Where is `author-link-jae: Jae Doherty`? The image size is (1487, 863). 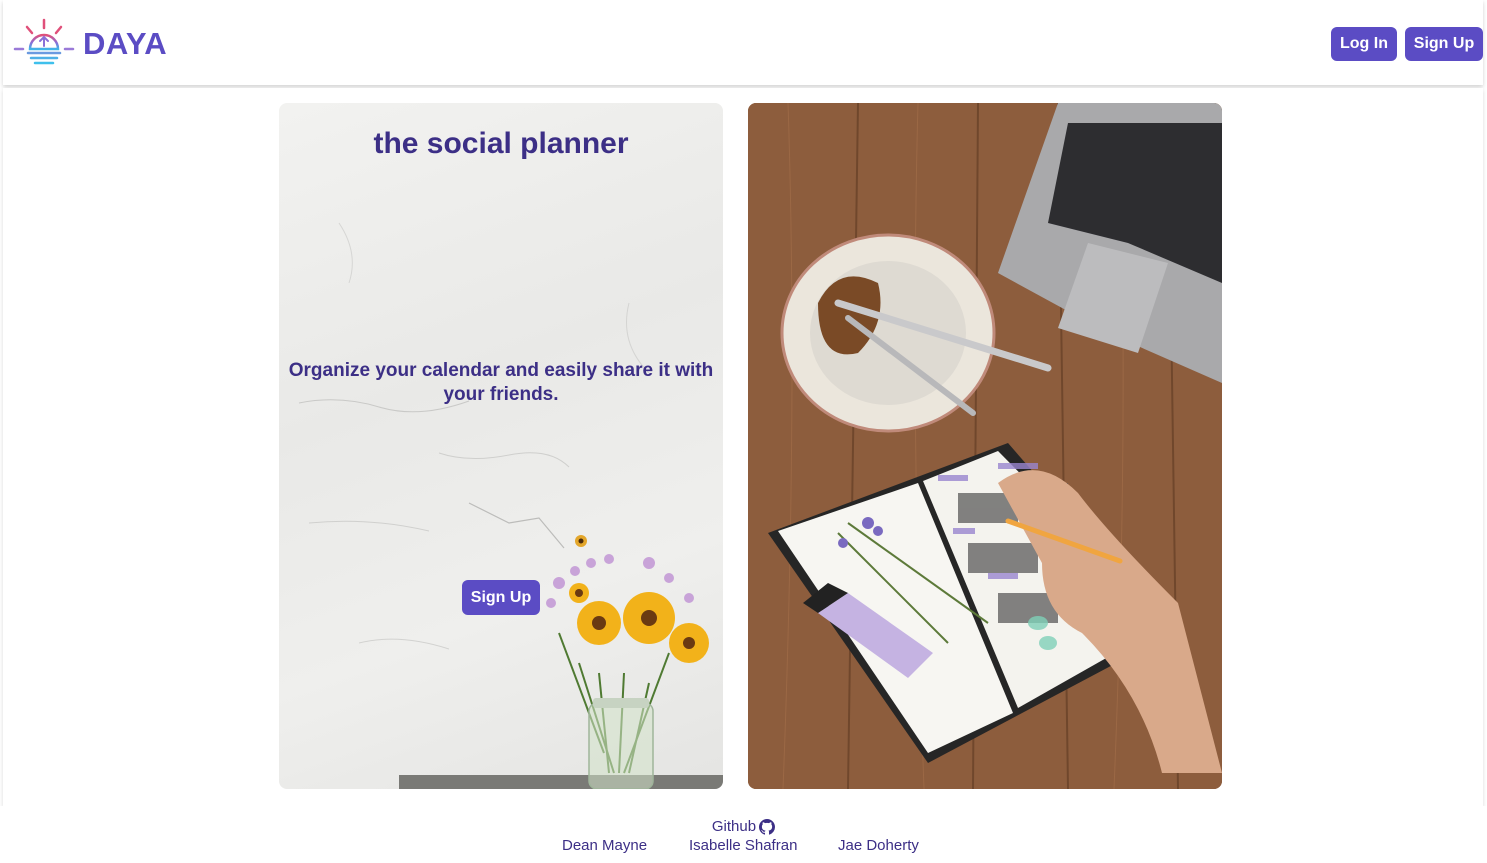 author-link-jae: Jae Doherty is located at coordinates (878, 845).